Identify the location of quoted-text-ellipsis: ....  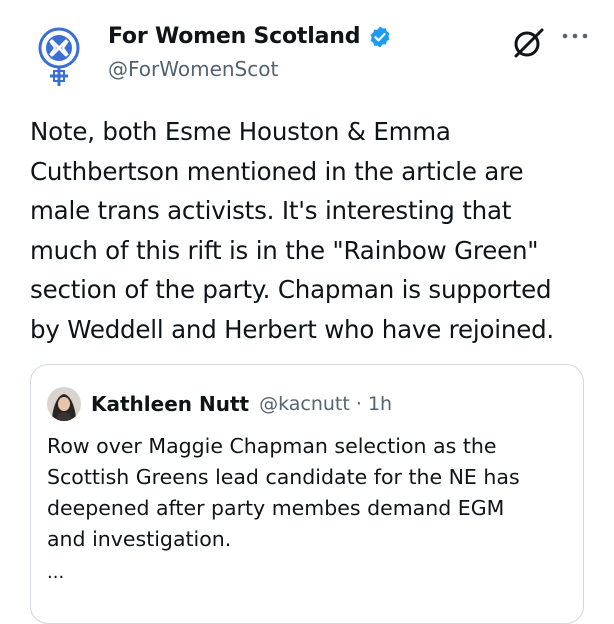
(56, 572).